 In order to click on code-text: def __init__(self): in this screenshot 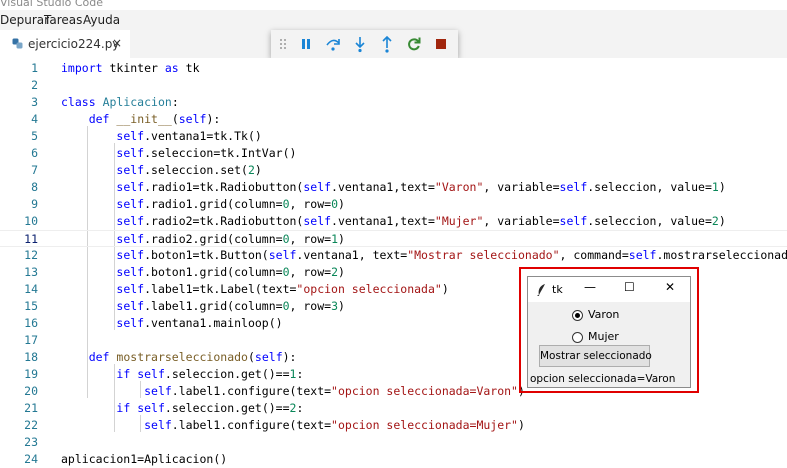, I will do `click(141, 119)`.